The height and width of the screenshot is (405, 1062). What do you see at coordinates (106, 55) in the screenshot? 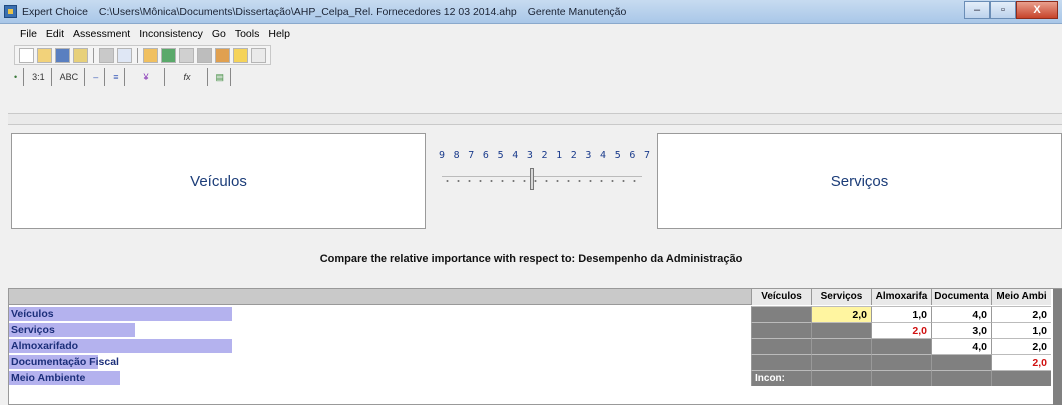
I see `print-icon` at bounding box center [106, 55].